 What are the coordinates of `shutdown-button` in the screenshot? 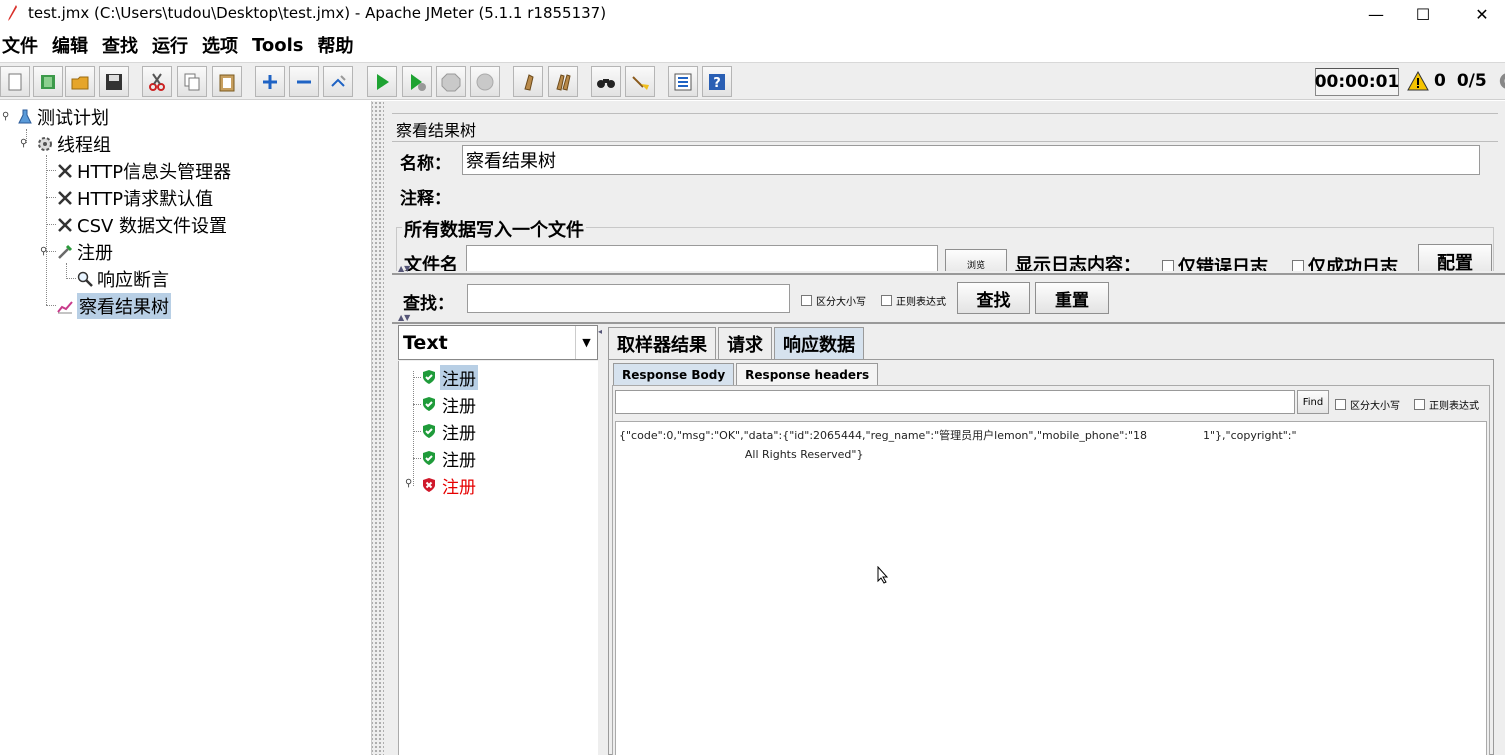 It's located at (485, 81).